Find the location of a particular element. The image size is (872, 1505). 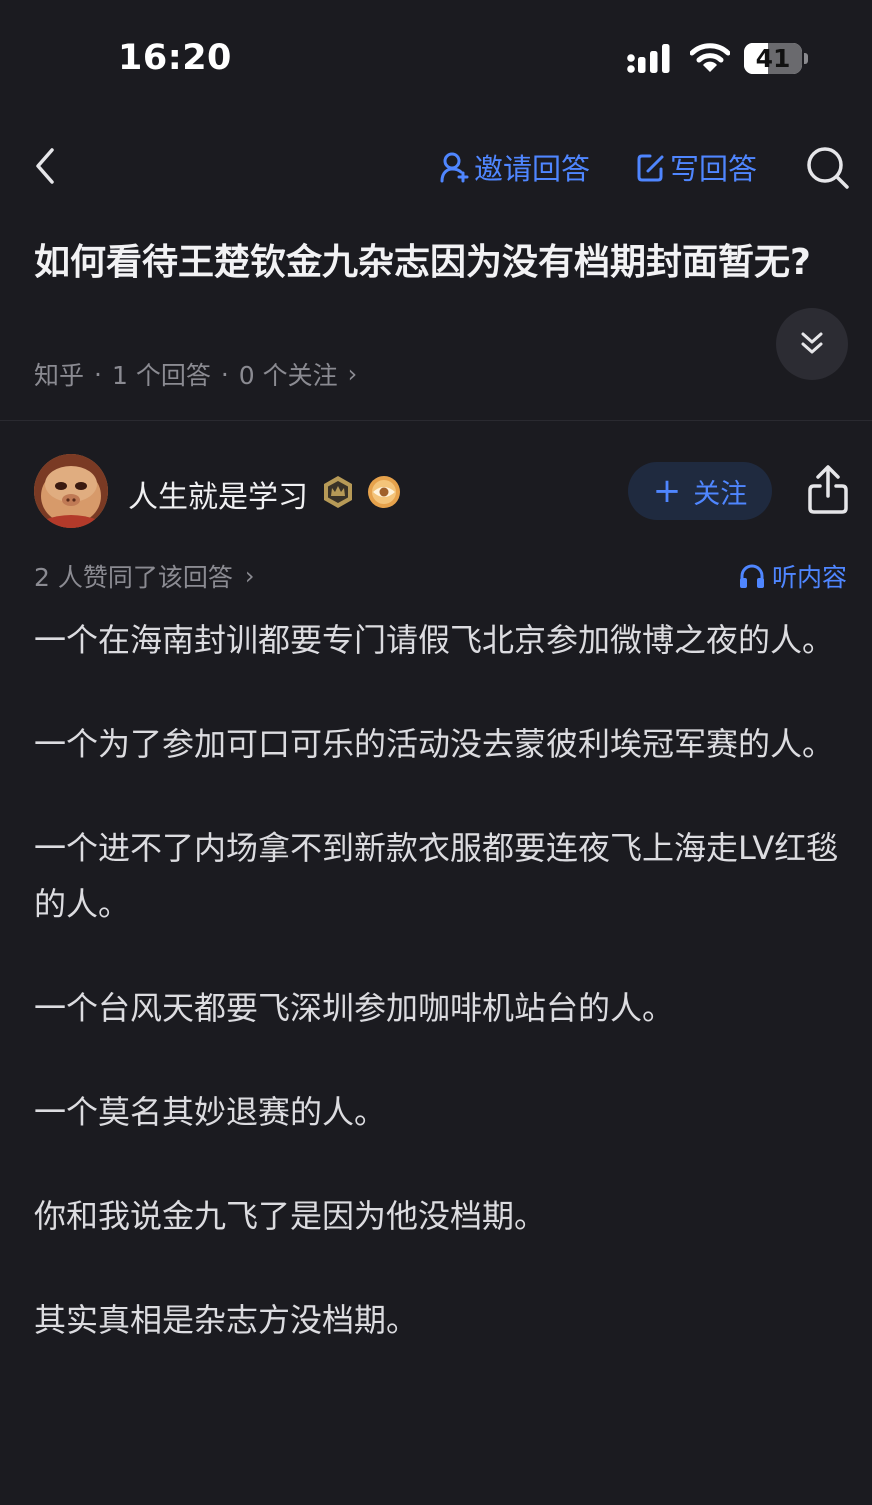

crown-badge-icon is located at coordinates (338, 492).